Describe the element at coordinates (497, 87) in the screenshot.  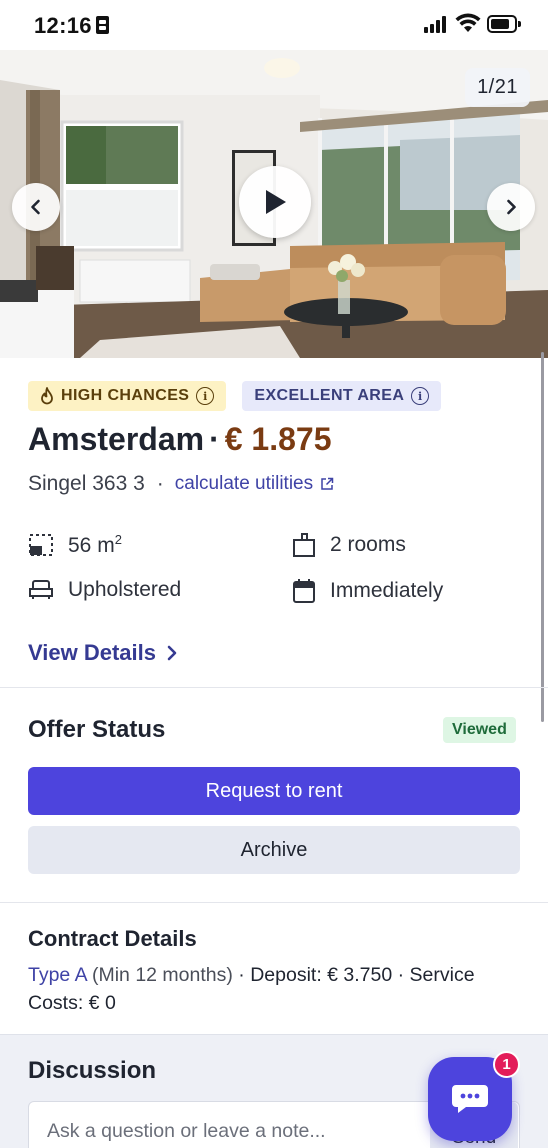
I see `photo-counter: 1/21` at that location.